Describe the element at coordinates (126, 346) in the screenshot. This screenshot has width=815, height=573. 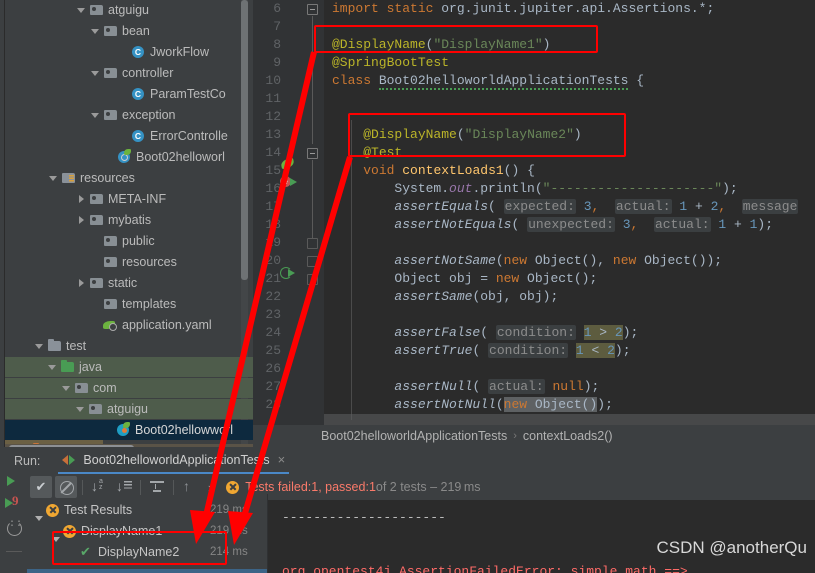
I see `tree-item: test` at that location.